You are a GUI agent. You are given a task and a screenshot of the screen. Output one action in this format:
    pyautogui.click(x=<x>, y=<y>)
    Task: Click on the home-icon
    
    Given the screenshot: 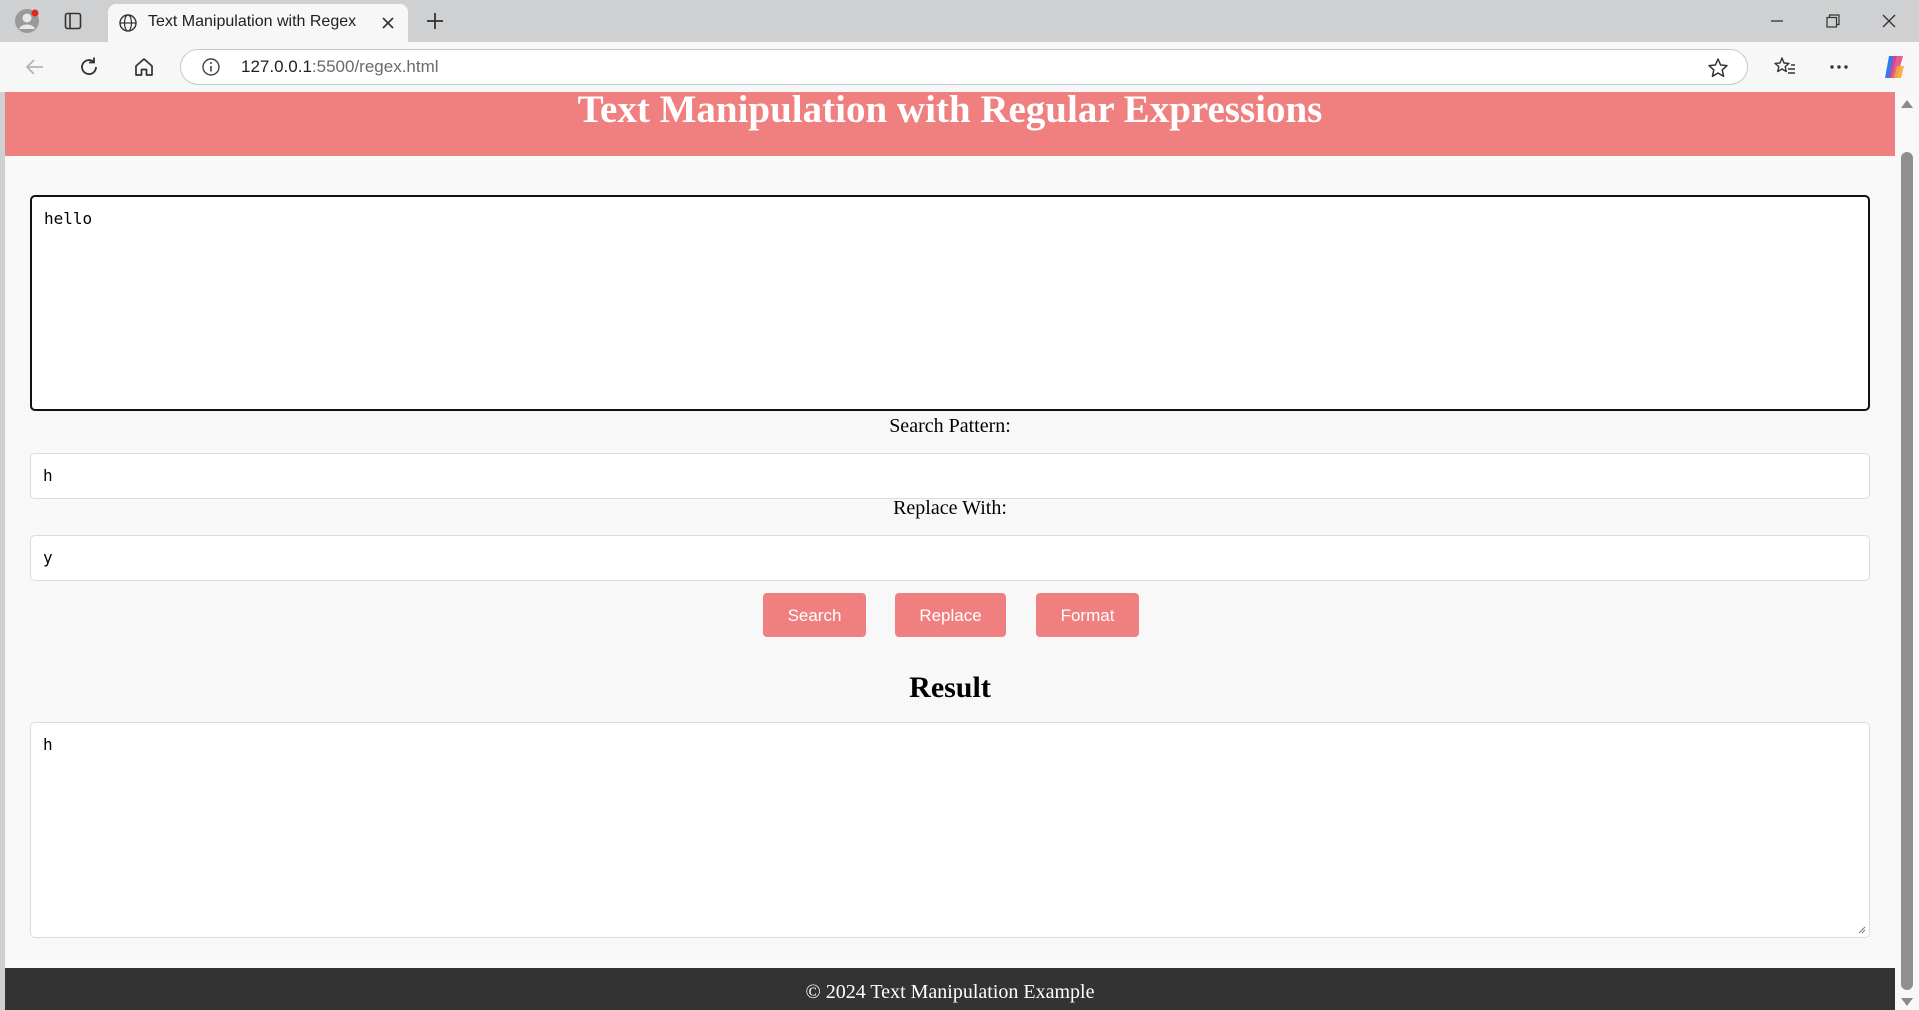 What is the action you would take?
    pyautogui.click(x=144, y=67)
    